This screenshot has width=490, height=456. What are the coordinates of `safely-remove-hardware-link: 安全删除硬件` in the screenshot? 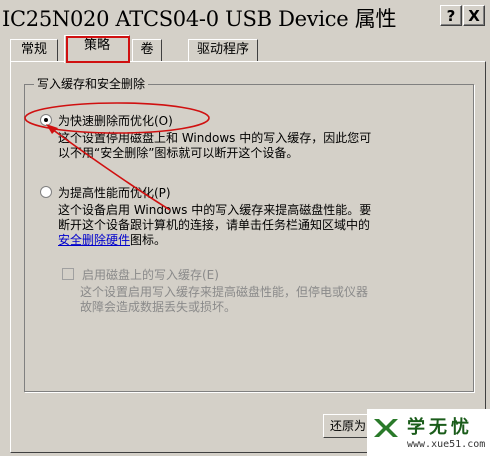 It's located at (94, 240).